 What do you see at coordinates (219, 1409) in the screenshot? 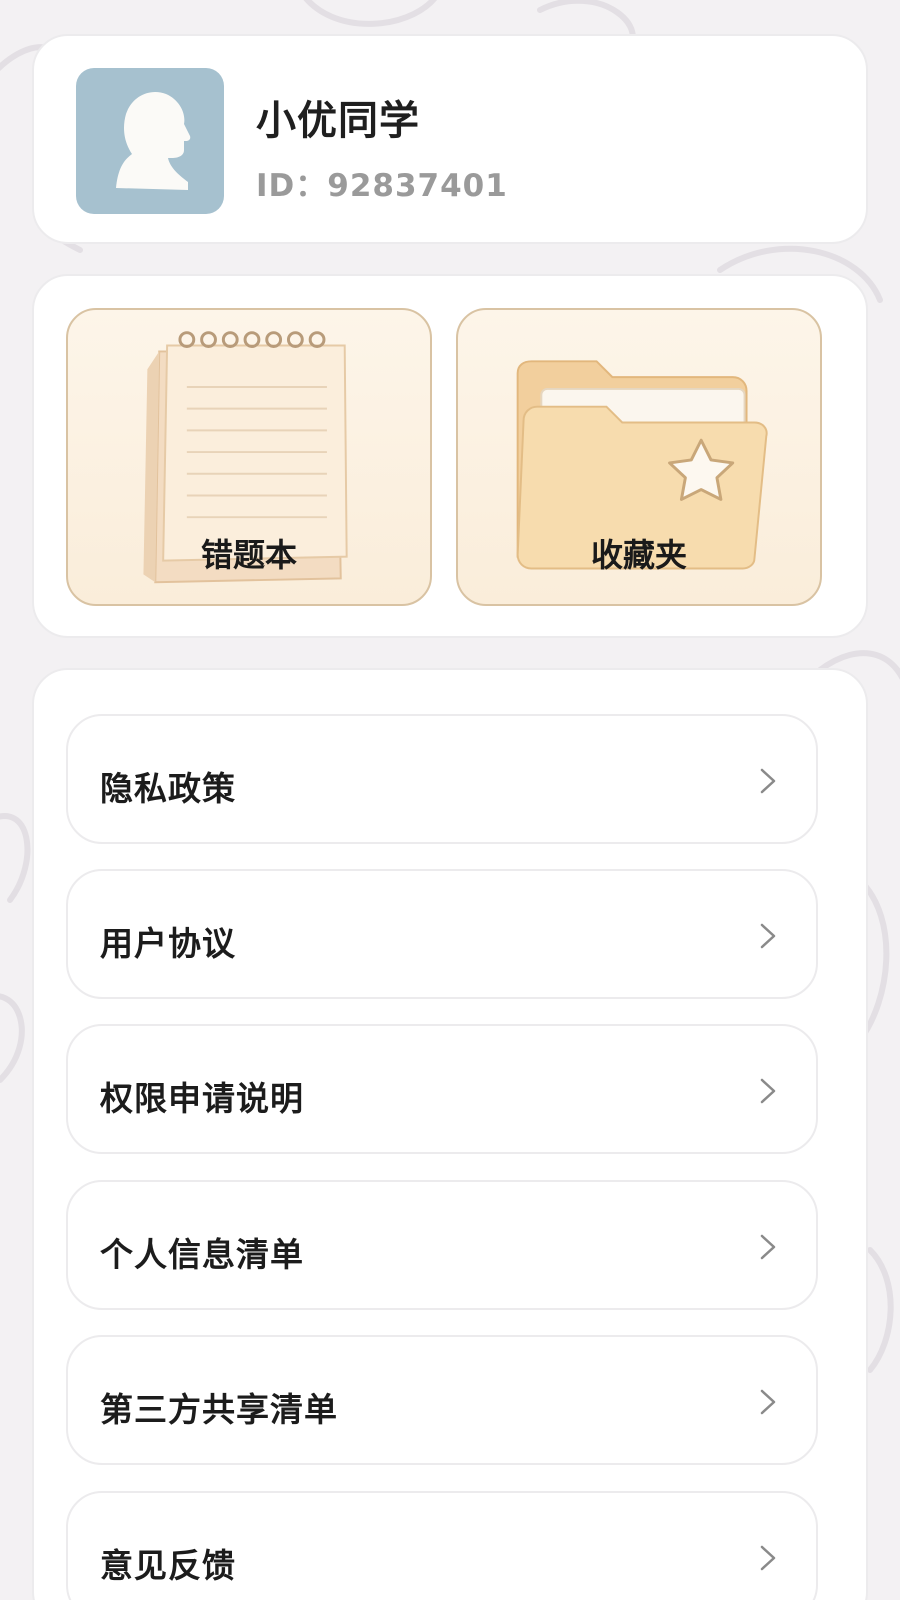
I see `menu-item-label: 第三方共享清单` at bounding box center [219, 1409].